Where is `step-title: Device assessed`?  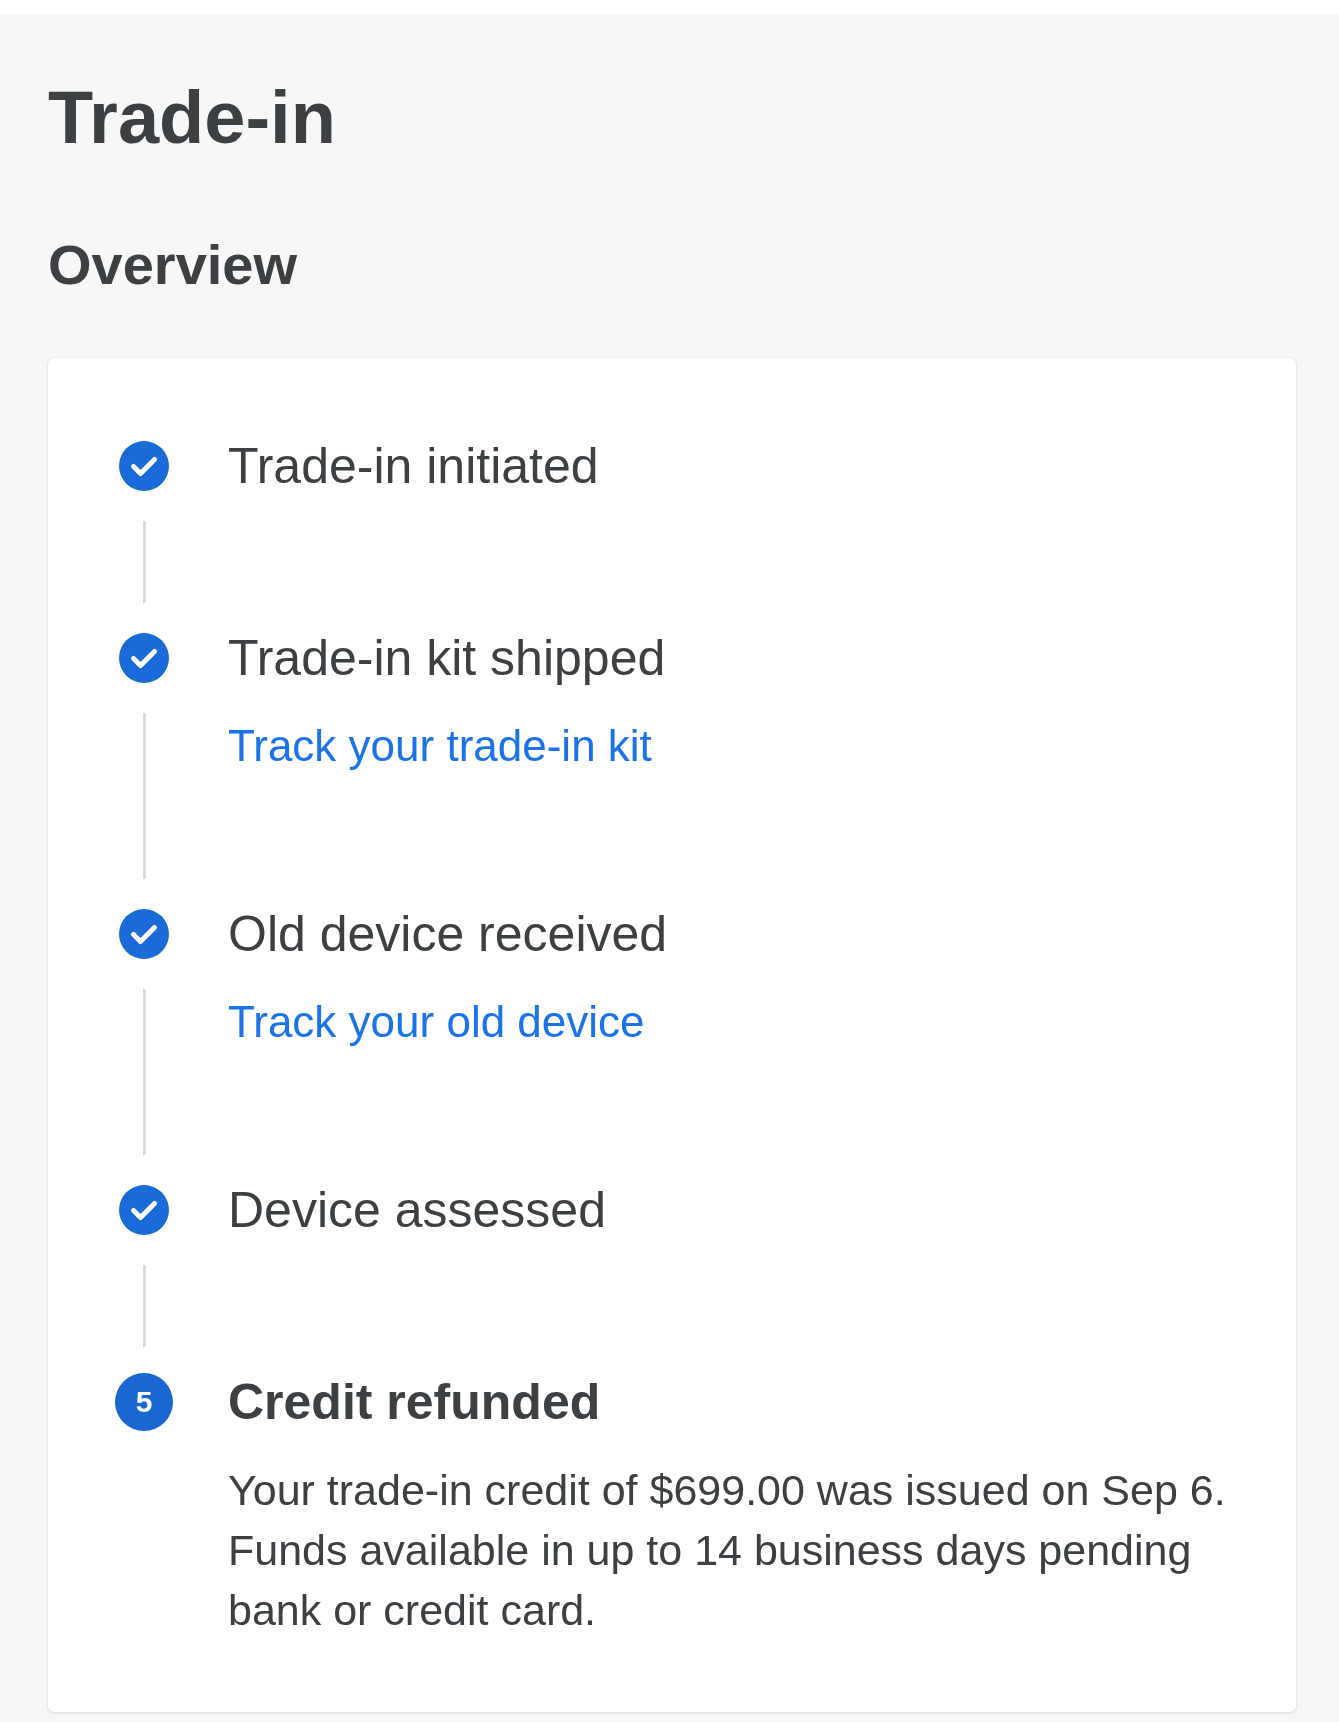
step-title: Device assessed is located at coordinates (417, 1210).